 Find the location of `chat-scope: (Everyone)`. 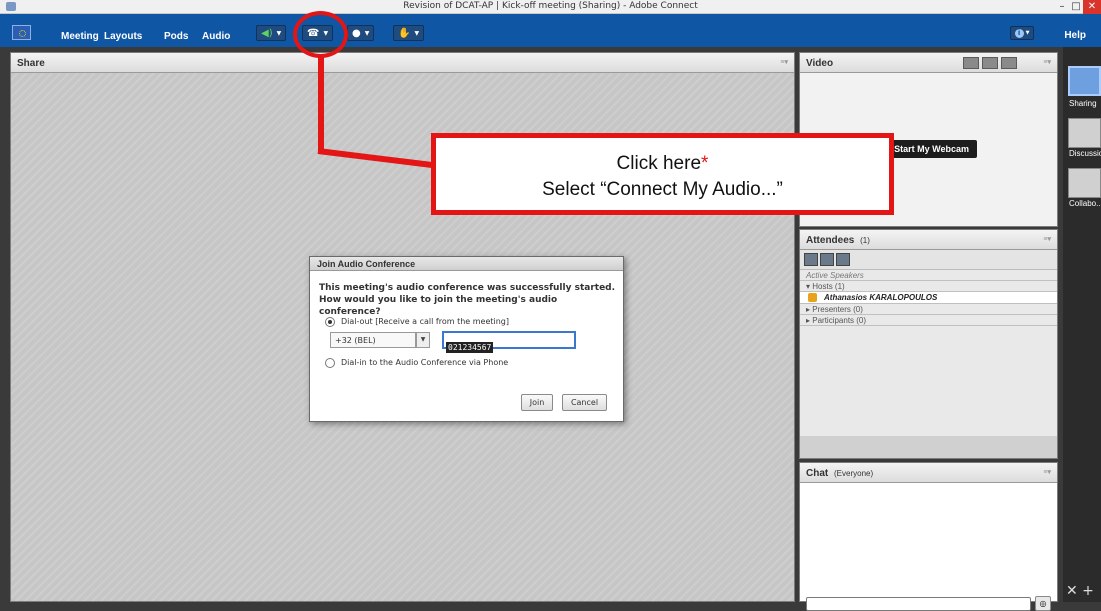

chat-scope: (Everyone) is located at coordinates (854, 473).